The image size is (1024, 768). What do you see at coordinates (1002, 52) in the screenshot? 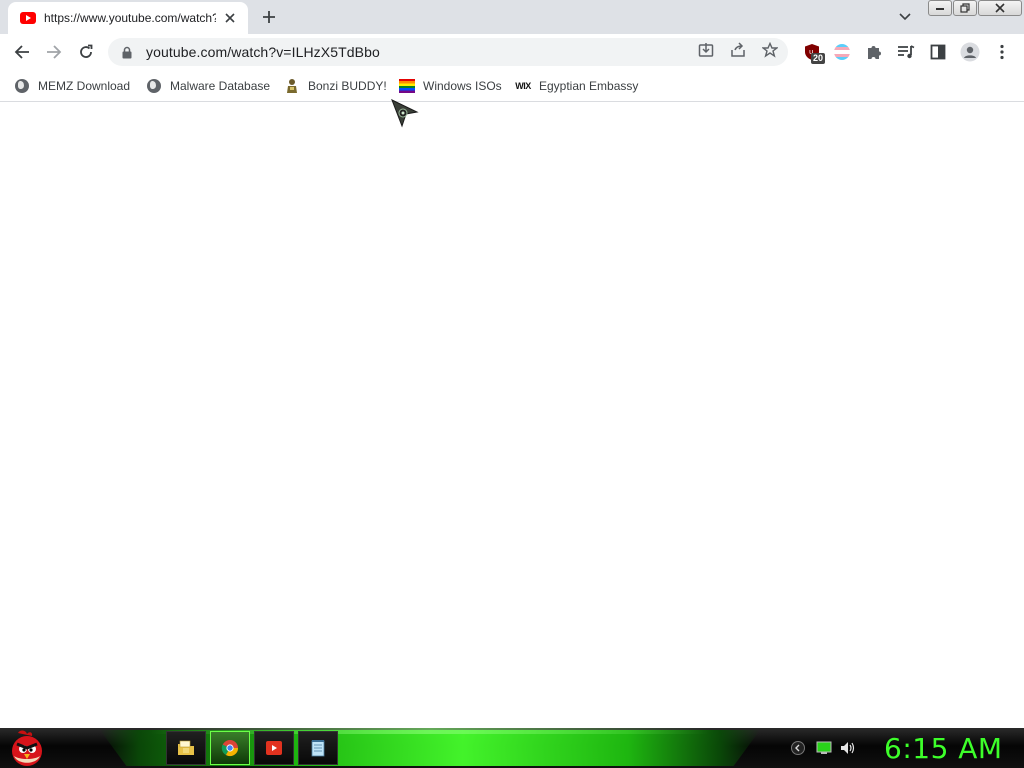
I see `more-menu-icon` at bounding box center [1002, 52].